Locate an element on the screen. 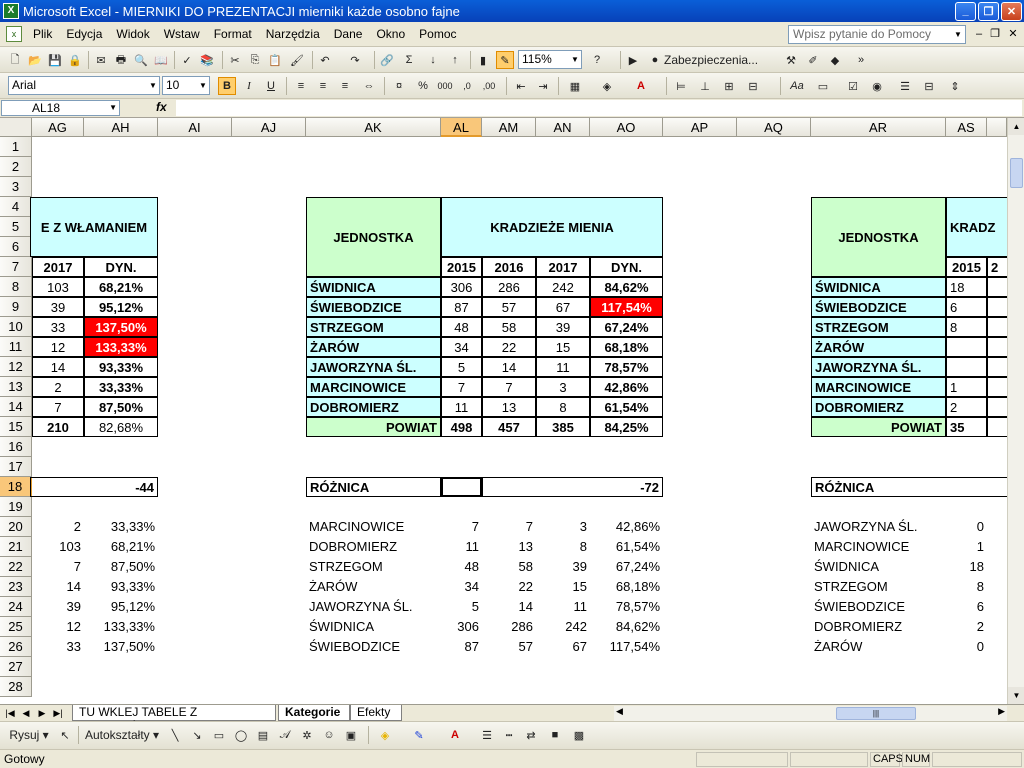 Image resolution: width=1024 pixels, height=768 pixels. vertical-scrollbar: ▲ ▼ is located at coordinates (1015, 411).